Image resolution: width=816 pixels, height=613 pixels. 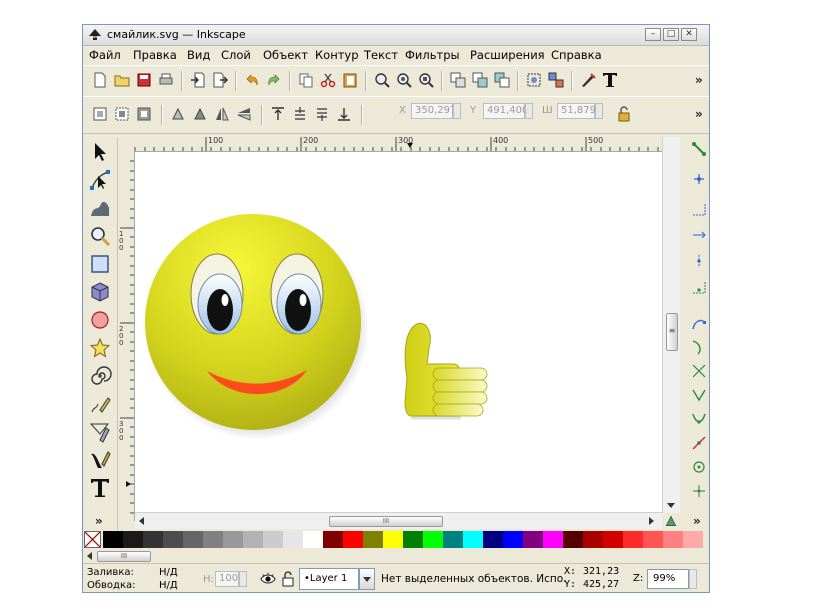 What do you see at coordinates (404, 80) in the screenshot?
I see `zoom-drawing-icon` at bounding box center [404, 80].